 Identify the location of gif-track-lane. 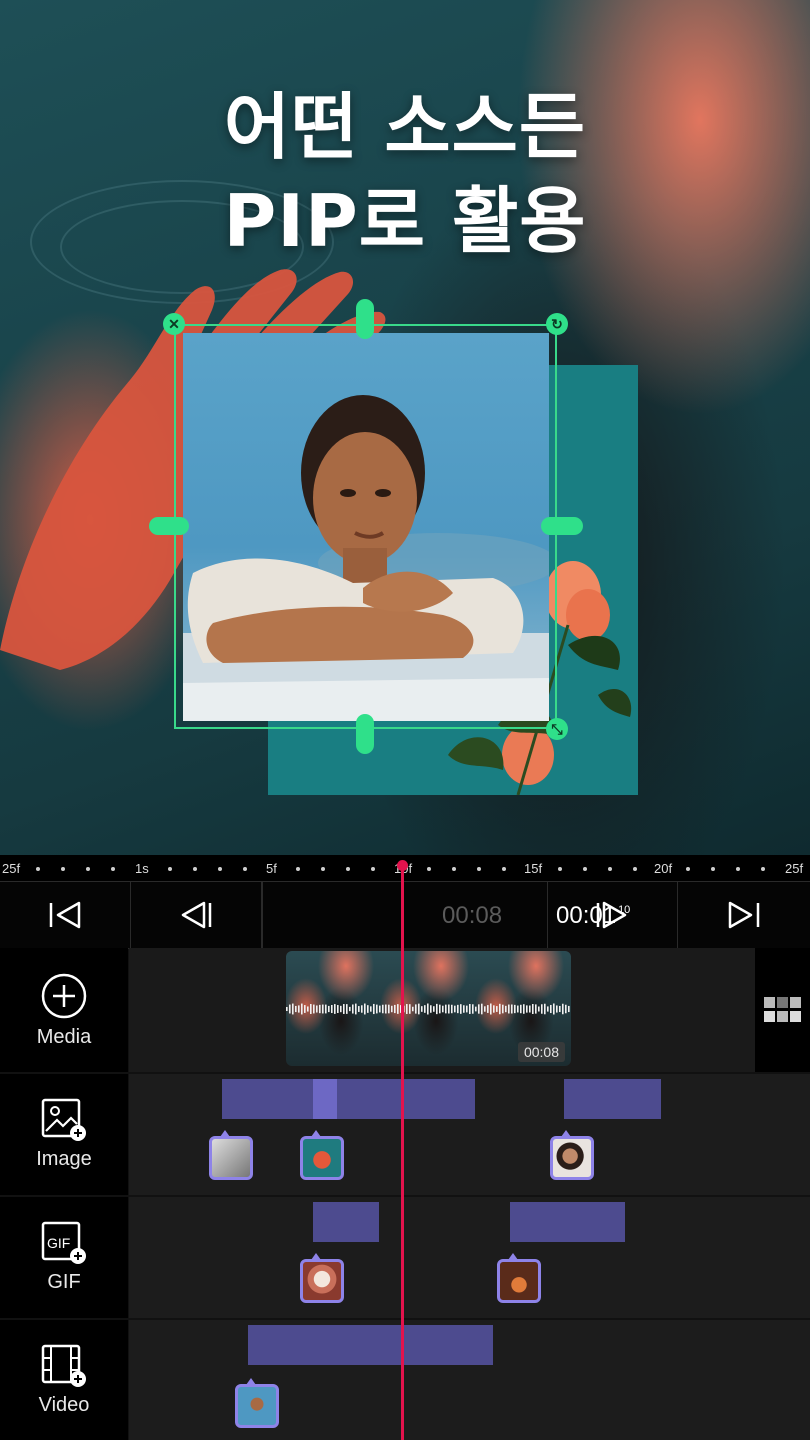
(469, 1257).